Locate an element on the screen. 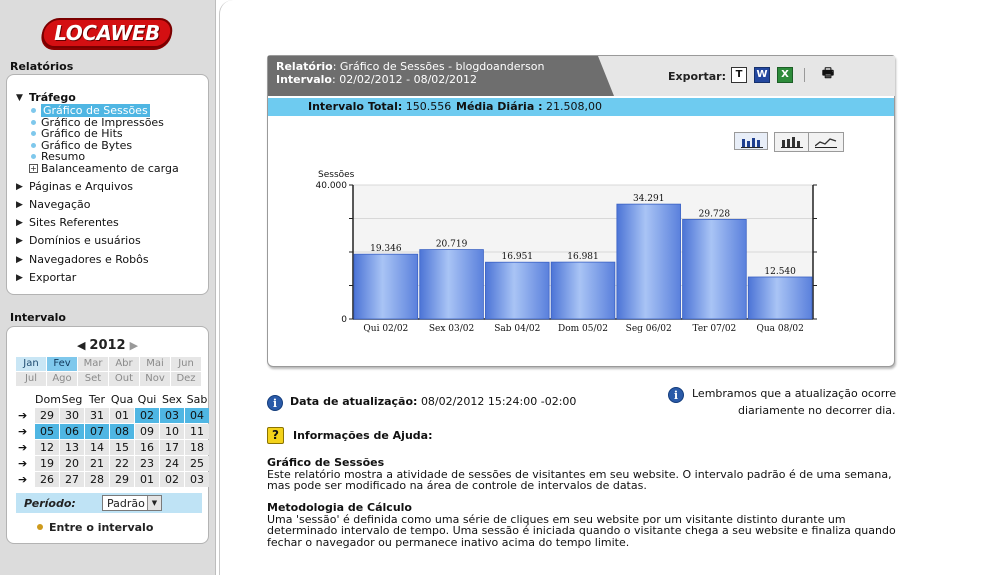 The height and width of the screenshot is (575, 1000). calendar-day-selected: 02 is located at coordinates (147, 415).